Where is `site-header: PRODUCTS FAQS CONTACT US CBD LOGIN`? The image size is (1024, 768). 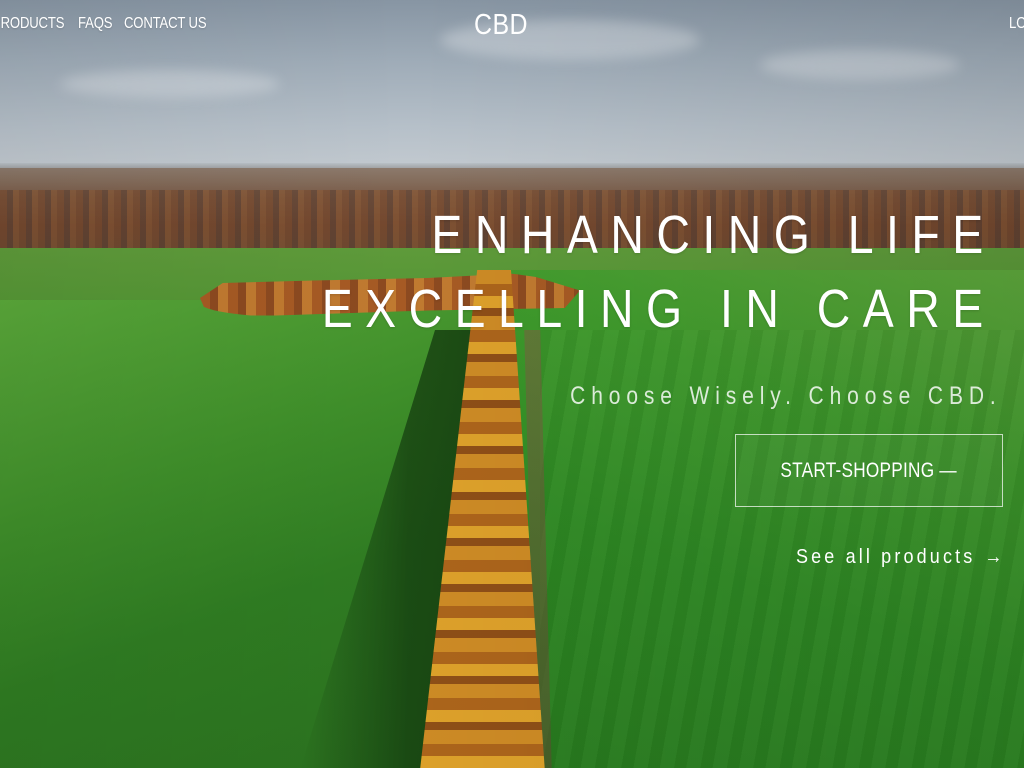 site-header: PRODUCTS FAQS CONTACT US CBD LOGIN is located at coordinates (512, 26).